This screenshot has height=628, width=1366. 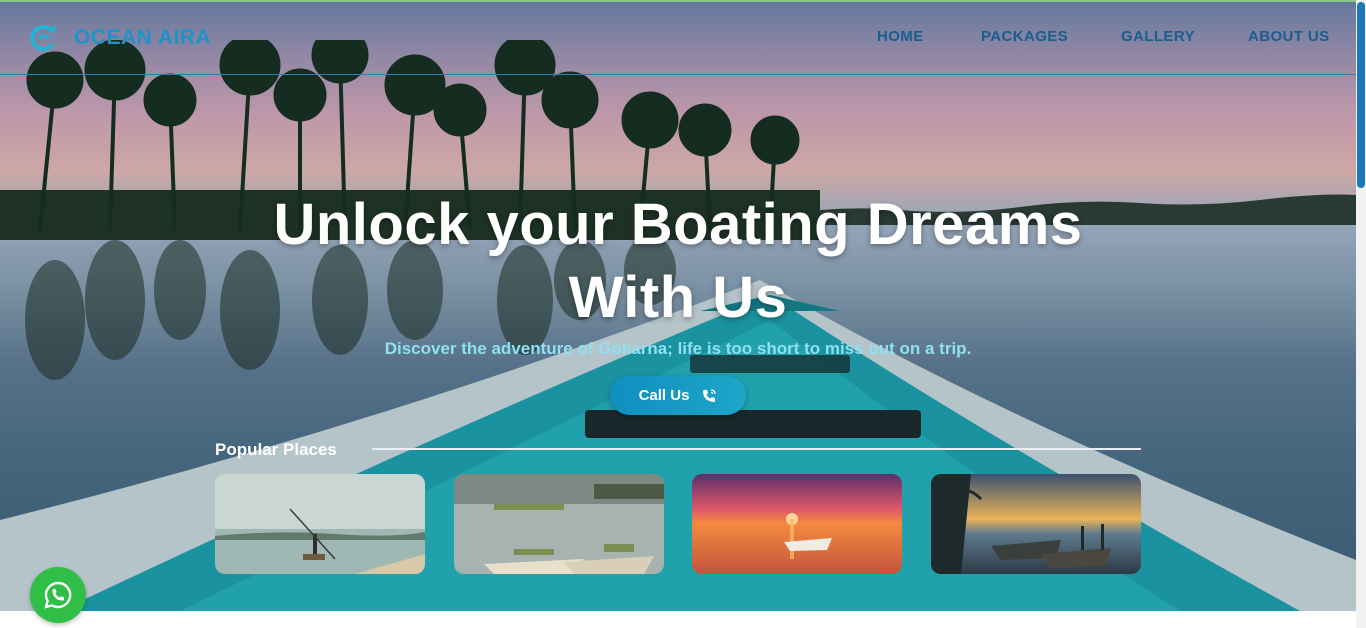 What do you see at coordinates (678, 297) in the screenshot?
I see `hero-headline-line2: With Us` at bounding box center [678, 297].